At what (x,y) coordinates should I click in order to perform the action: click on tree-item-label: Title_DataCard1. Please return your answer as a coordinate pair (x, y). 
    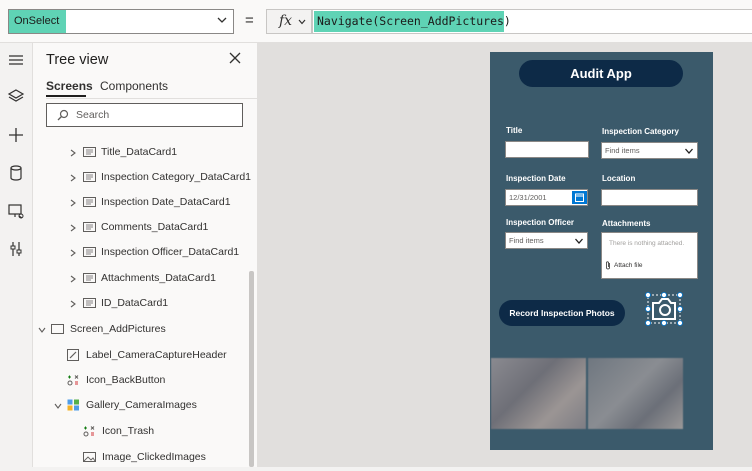
    Looking at the image, I should click on (139, 152).